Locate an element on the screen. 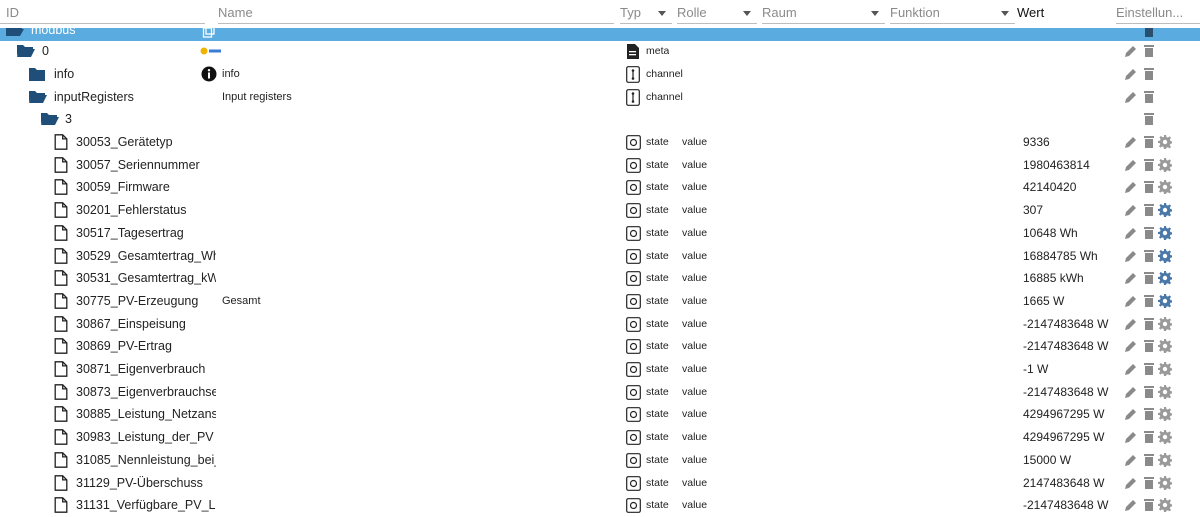 The height and width of the screenshot is (517, 1200). state-value: 9336 is located at coordinates (1069, 142).